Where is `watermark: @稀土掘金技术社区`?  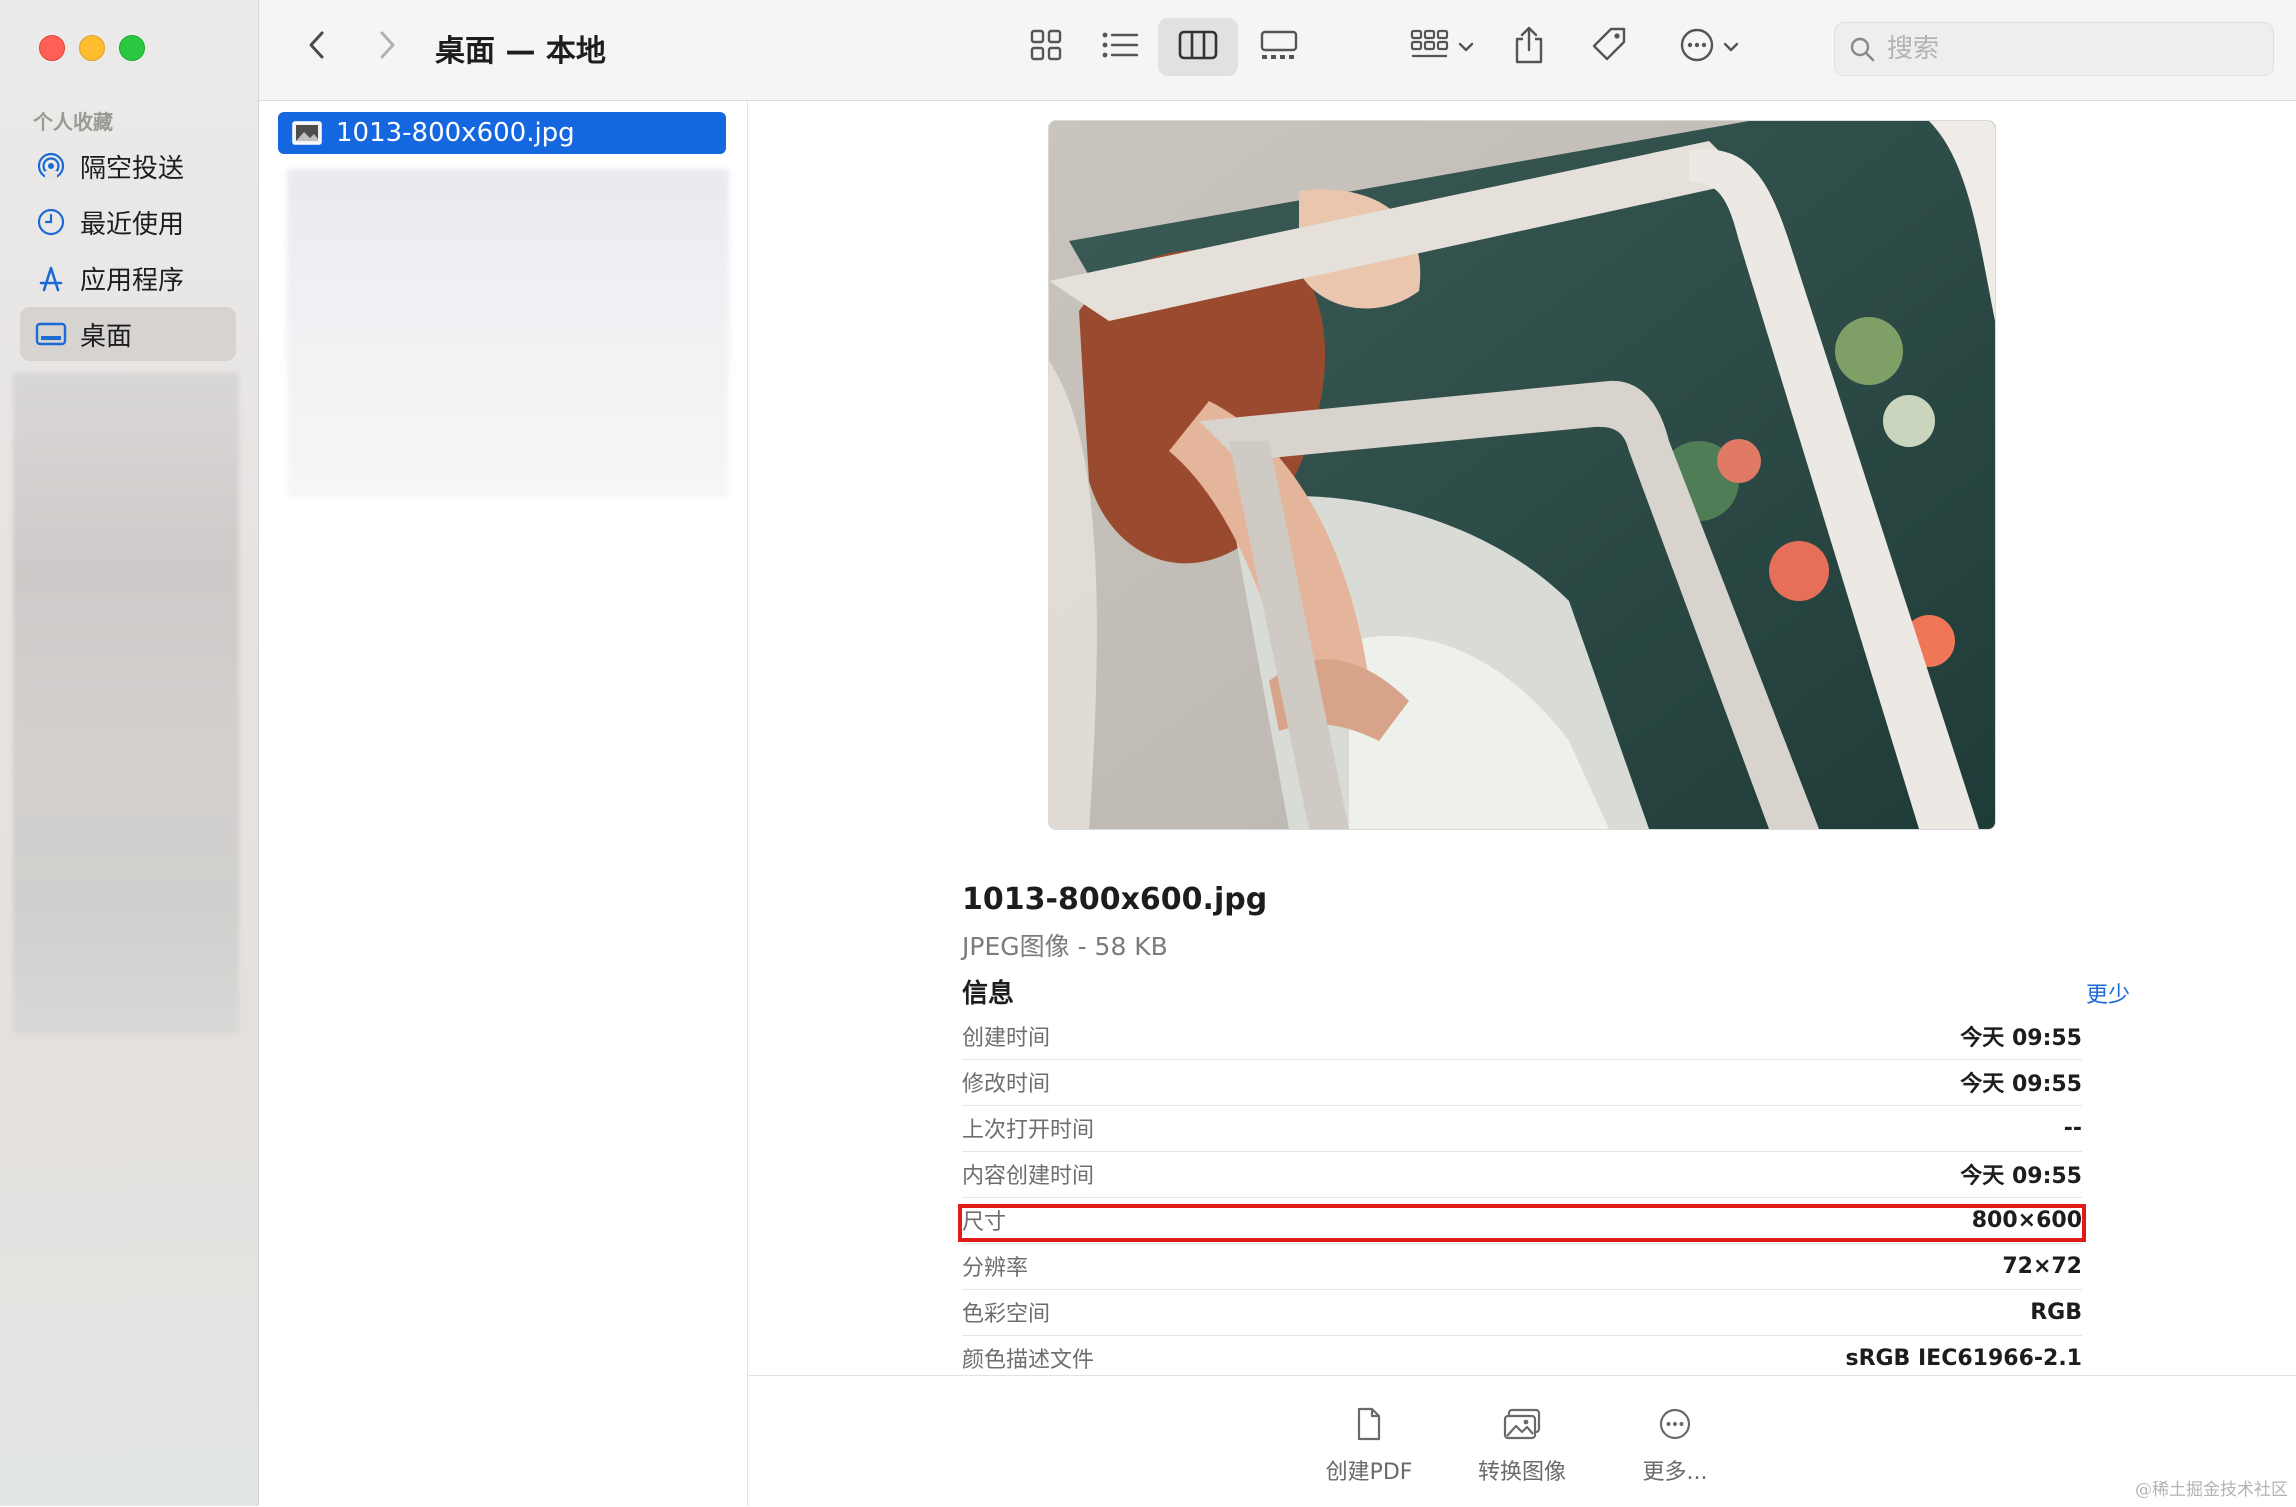
watermark: @稀土掘金技术社区 is located at coordinates (2211, 1490).